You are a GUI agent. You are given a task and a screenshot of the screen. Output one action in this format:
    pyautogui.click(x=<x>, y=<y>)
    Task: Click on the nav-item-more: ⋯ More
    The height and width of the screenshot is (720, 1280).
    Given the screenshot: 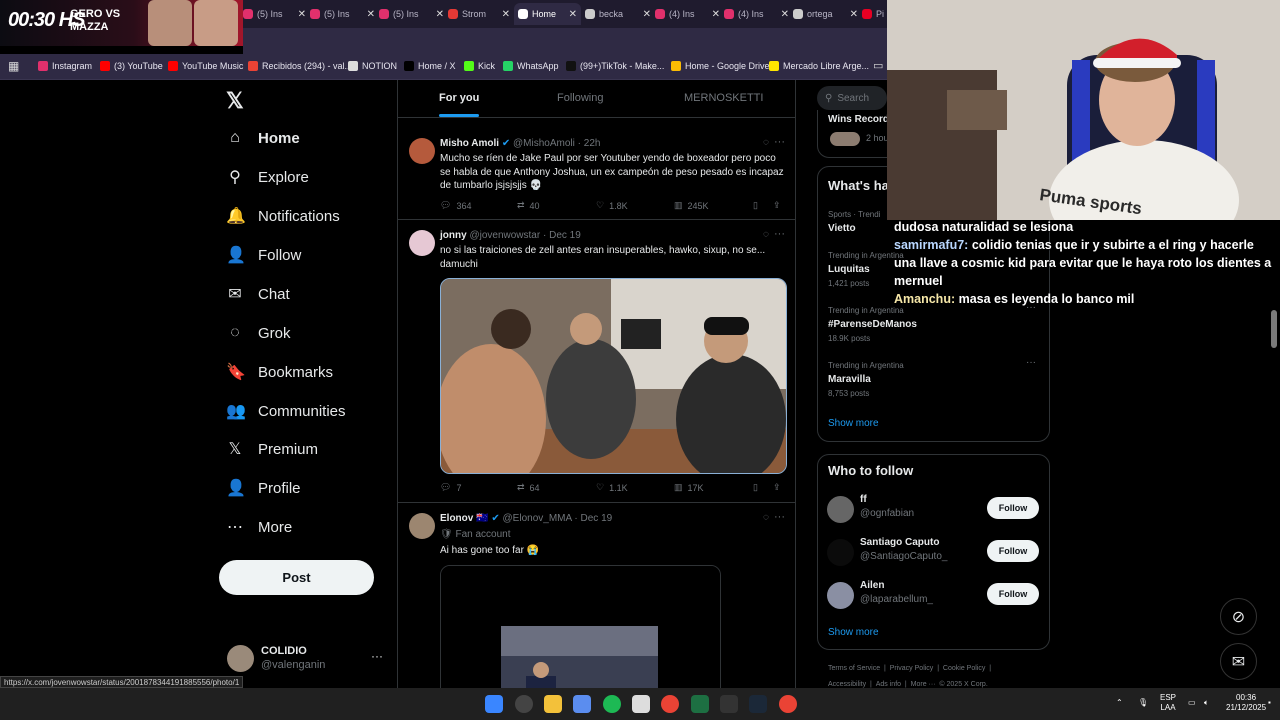 What is the action you would take?
    pyautogui.click(x=259, y=527)
    